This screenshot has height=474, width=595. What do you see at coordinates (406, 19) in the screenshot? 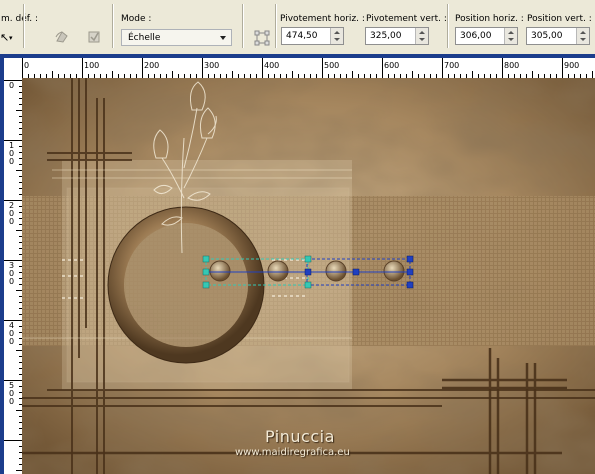
I see `pivot-v-label: Pivotement vert. :` at bounding box center [406, 19].